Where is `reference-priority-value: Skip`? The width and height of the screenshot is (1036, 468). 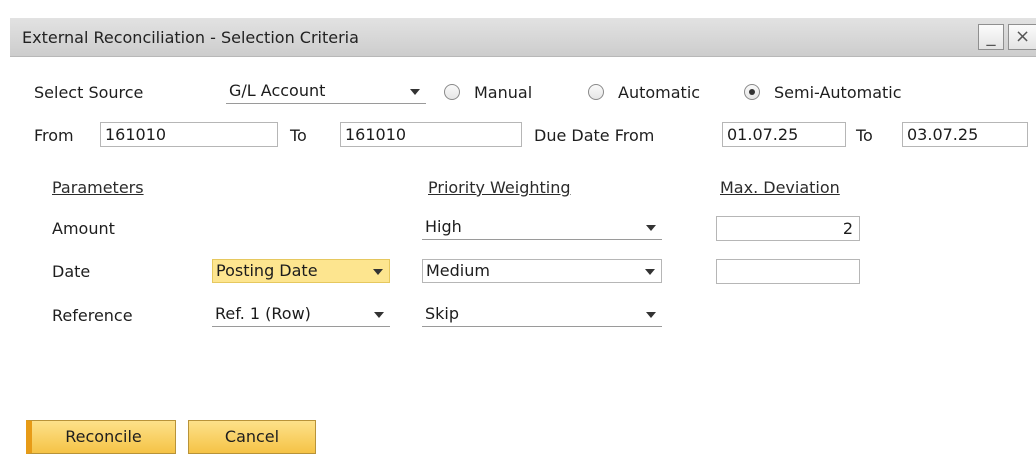 reference-priority-value: Skip is located at coordinates (442, 313).